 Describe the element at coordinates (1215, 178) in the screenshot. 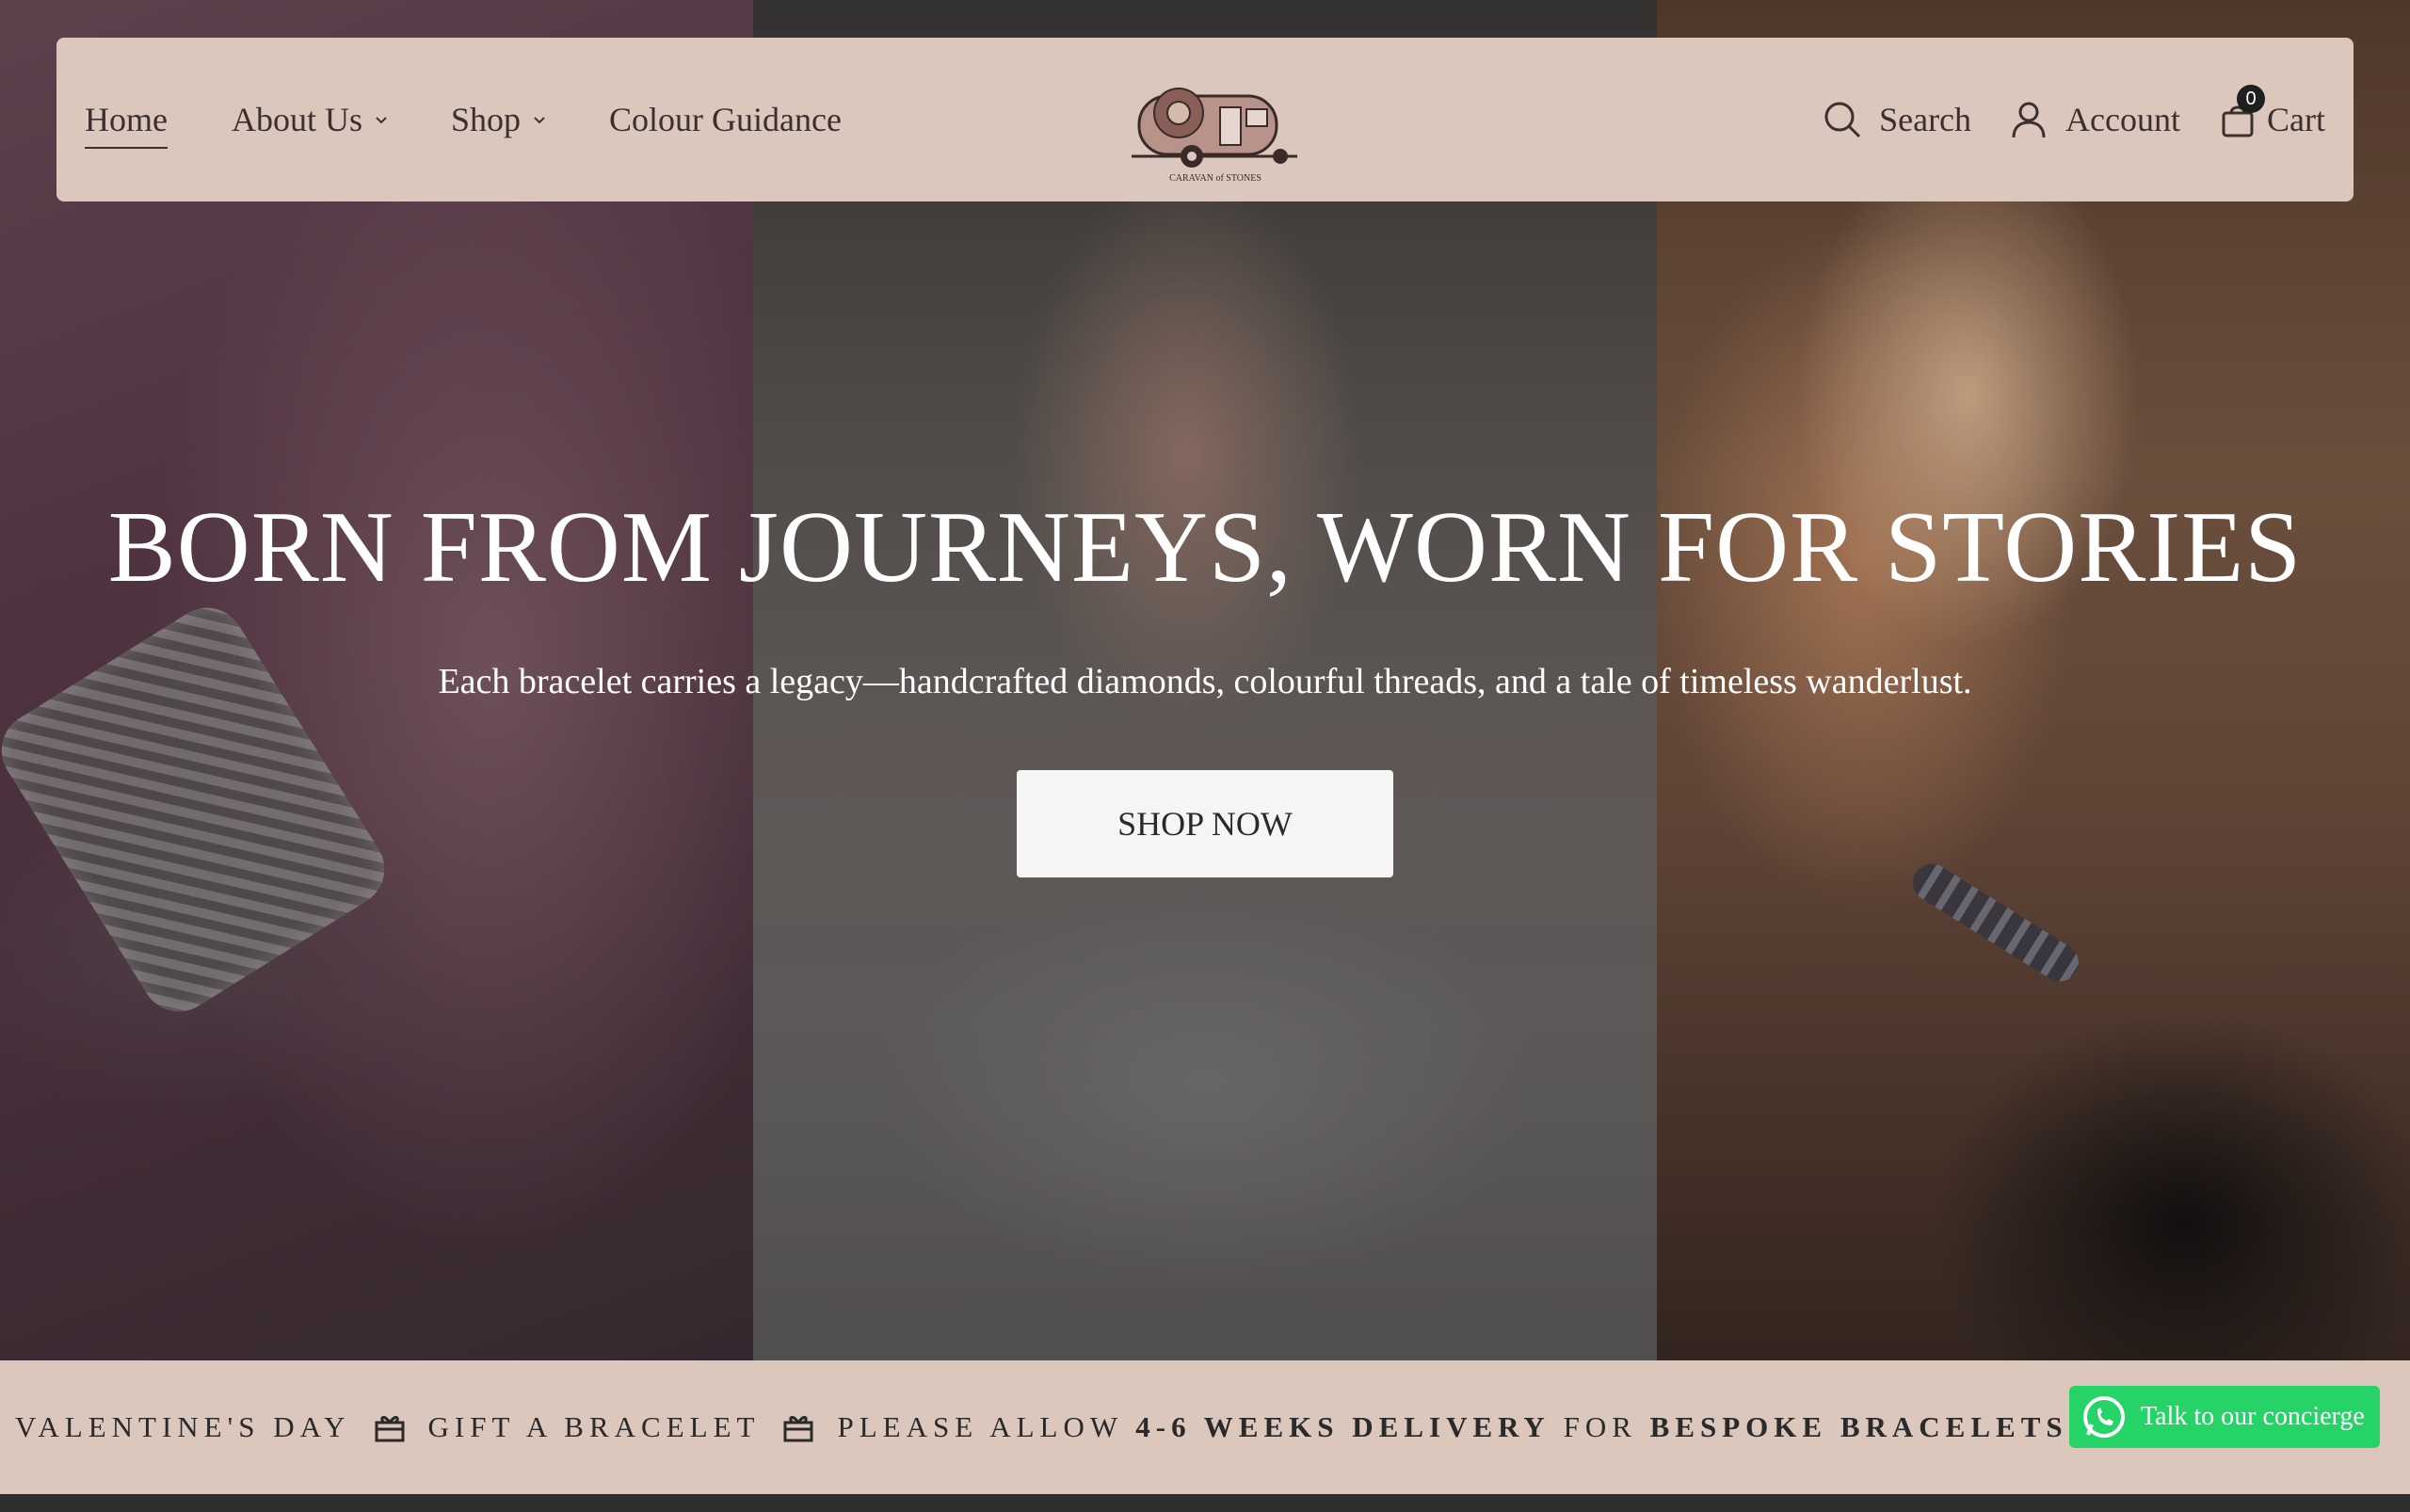

I see `svg-text: CARAVAN of STONES` at that location.